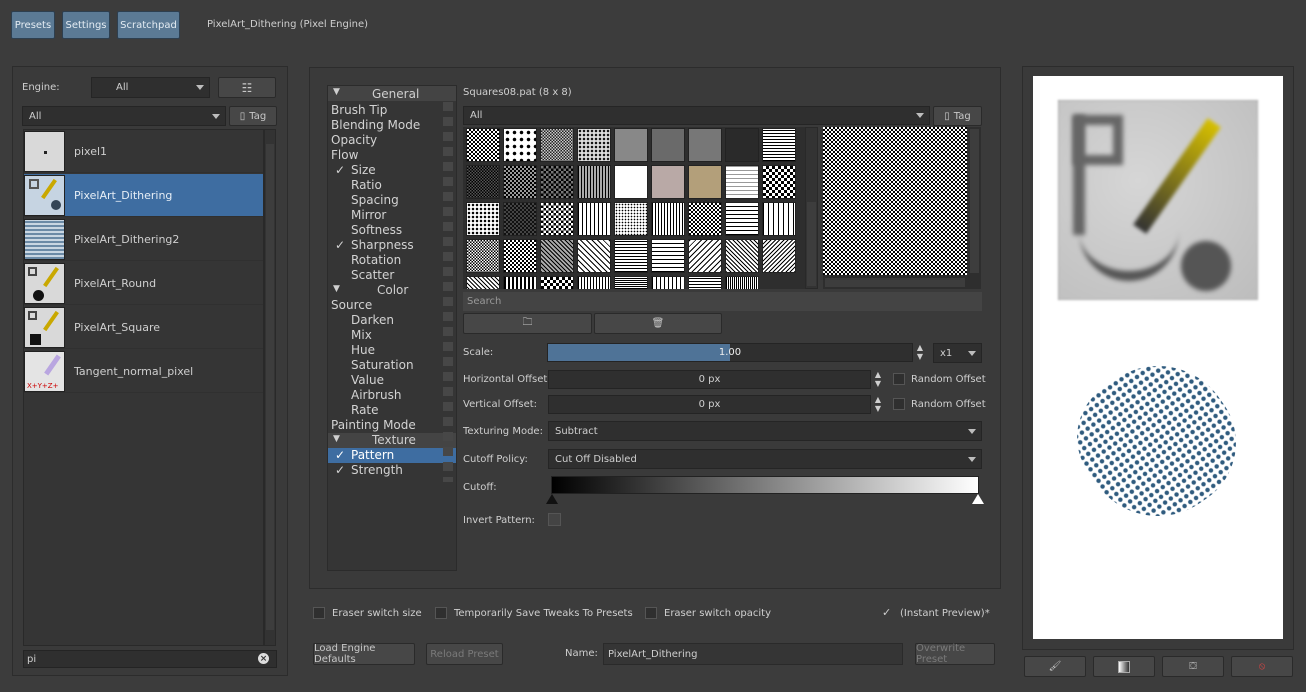 This screenshot has width=1306, height=692. What do you see at coordinates (376, 230) in the screenshot?
I see `option-softness: Softness` at bounding box center [376, 230].